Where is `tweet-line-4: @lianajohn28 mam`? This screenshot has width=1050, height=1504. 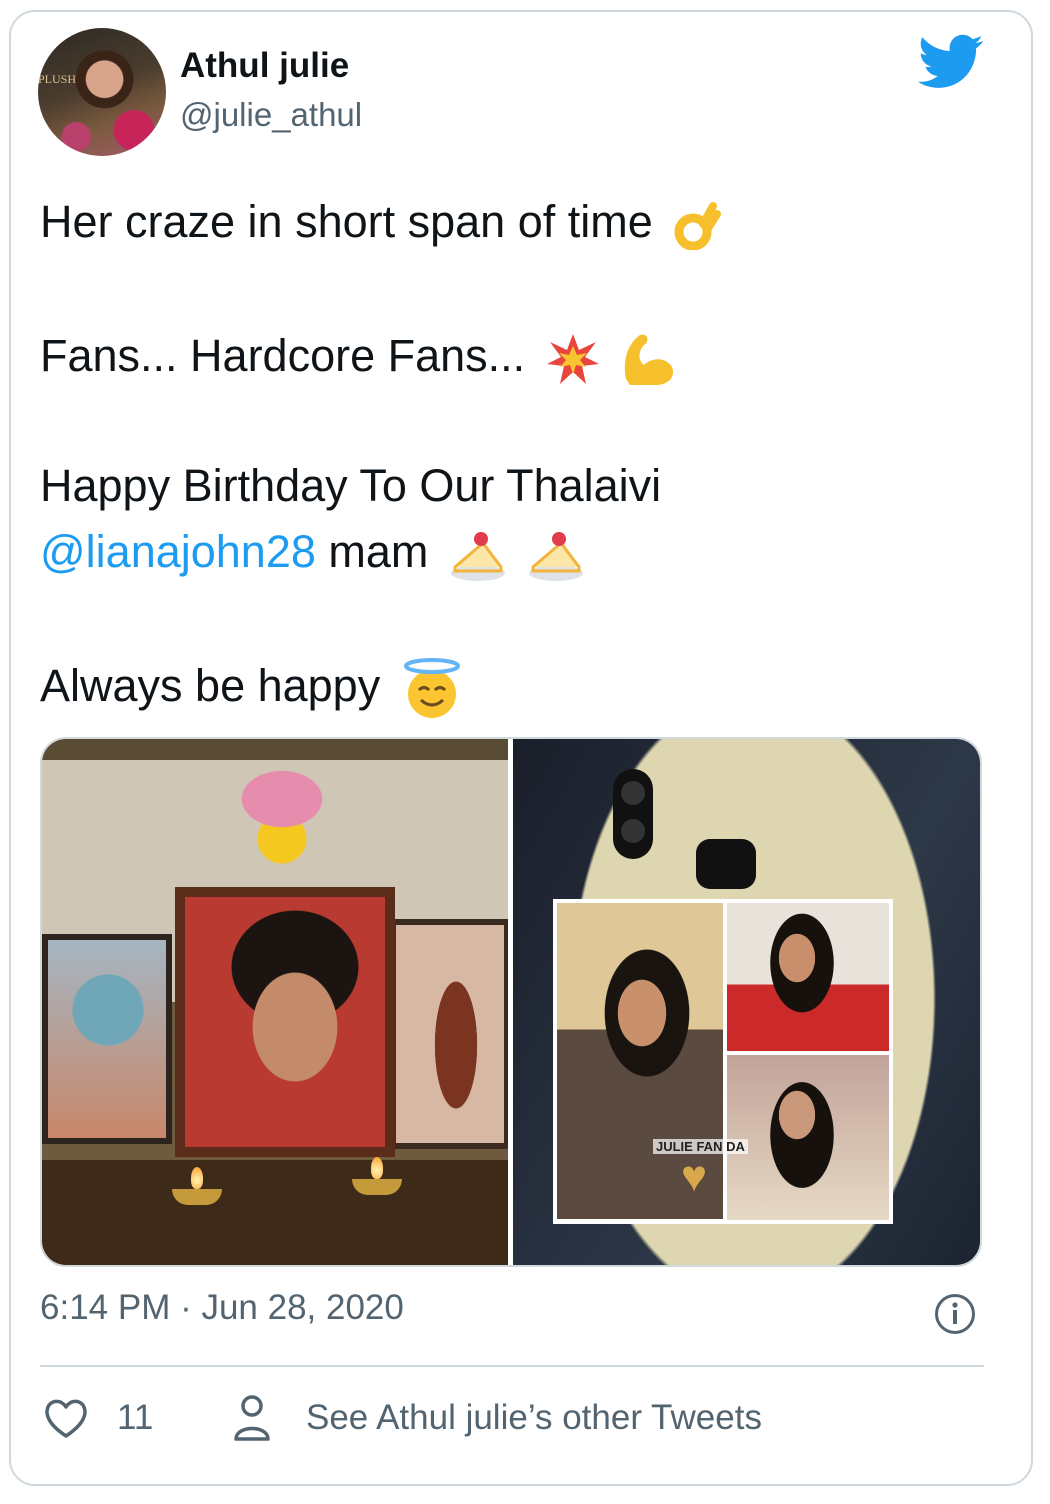 tweet-line-4: @lianajohn28 mam is located at coordinates (312, 554).